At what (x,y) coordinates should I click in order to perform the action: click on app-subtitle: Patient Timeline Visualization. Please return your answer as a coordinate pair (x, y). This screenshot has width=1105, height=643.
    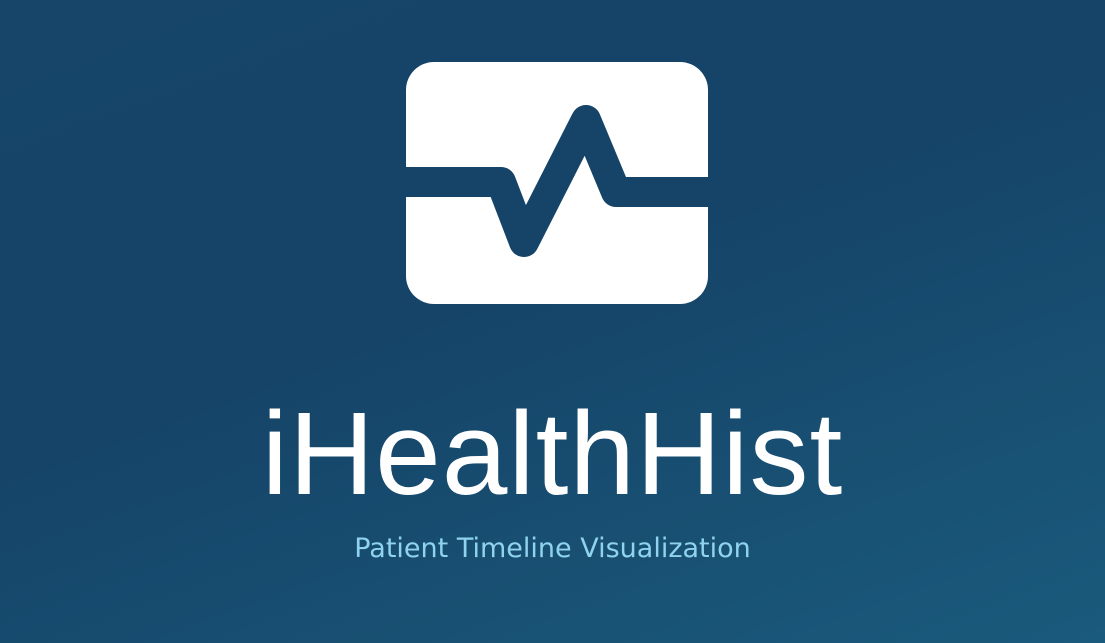
    Looking at the image, I should click on (552, 548).